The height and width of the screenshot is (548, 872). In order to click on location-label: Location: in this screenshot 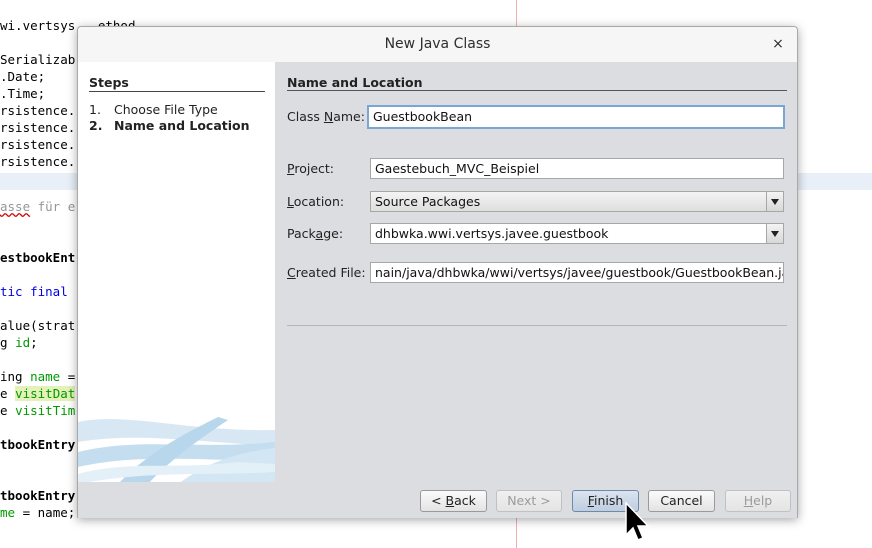, I will do `click(316, 201)`.